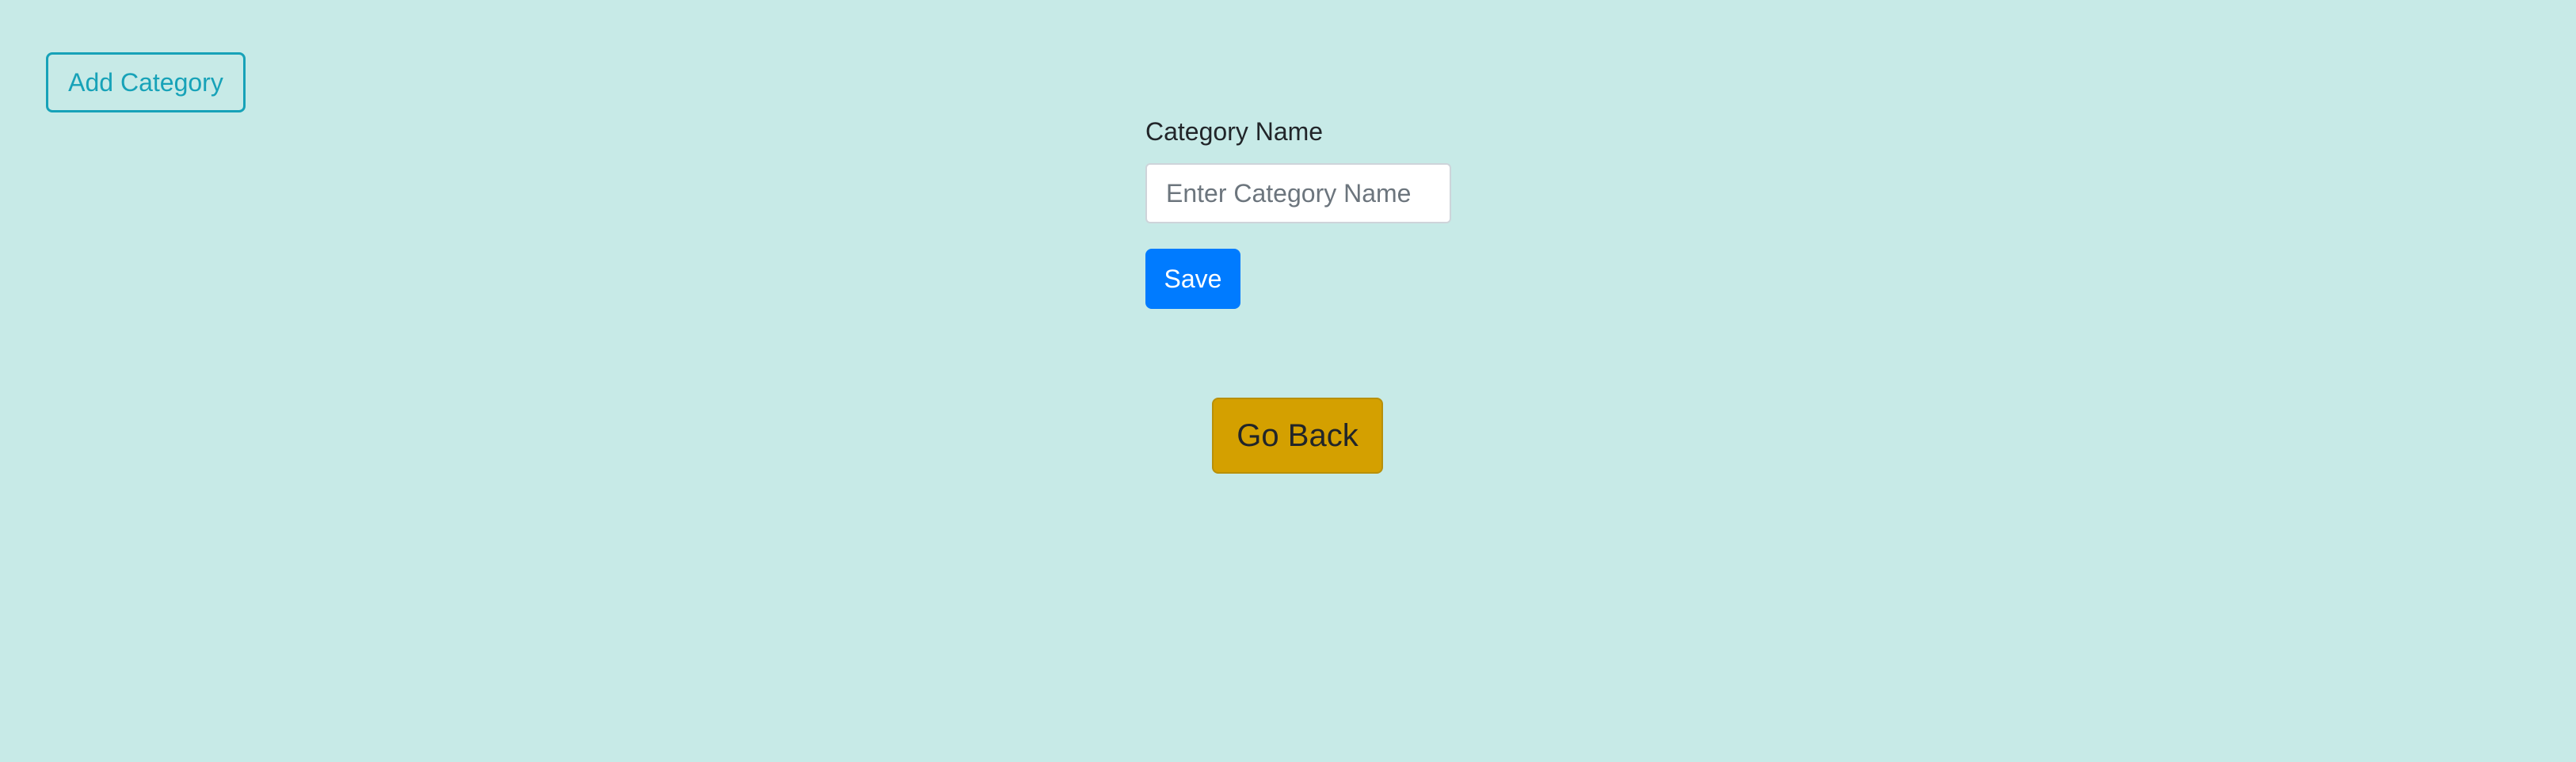 This screenshot has height=762, width=2576. I want to click on go-back-button: Go Back, so click(1298, 436).